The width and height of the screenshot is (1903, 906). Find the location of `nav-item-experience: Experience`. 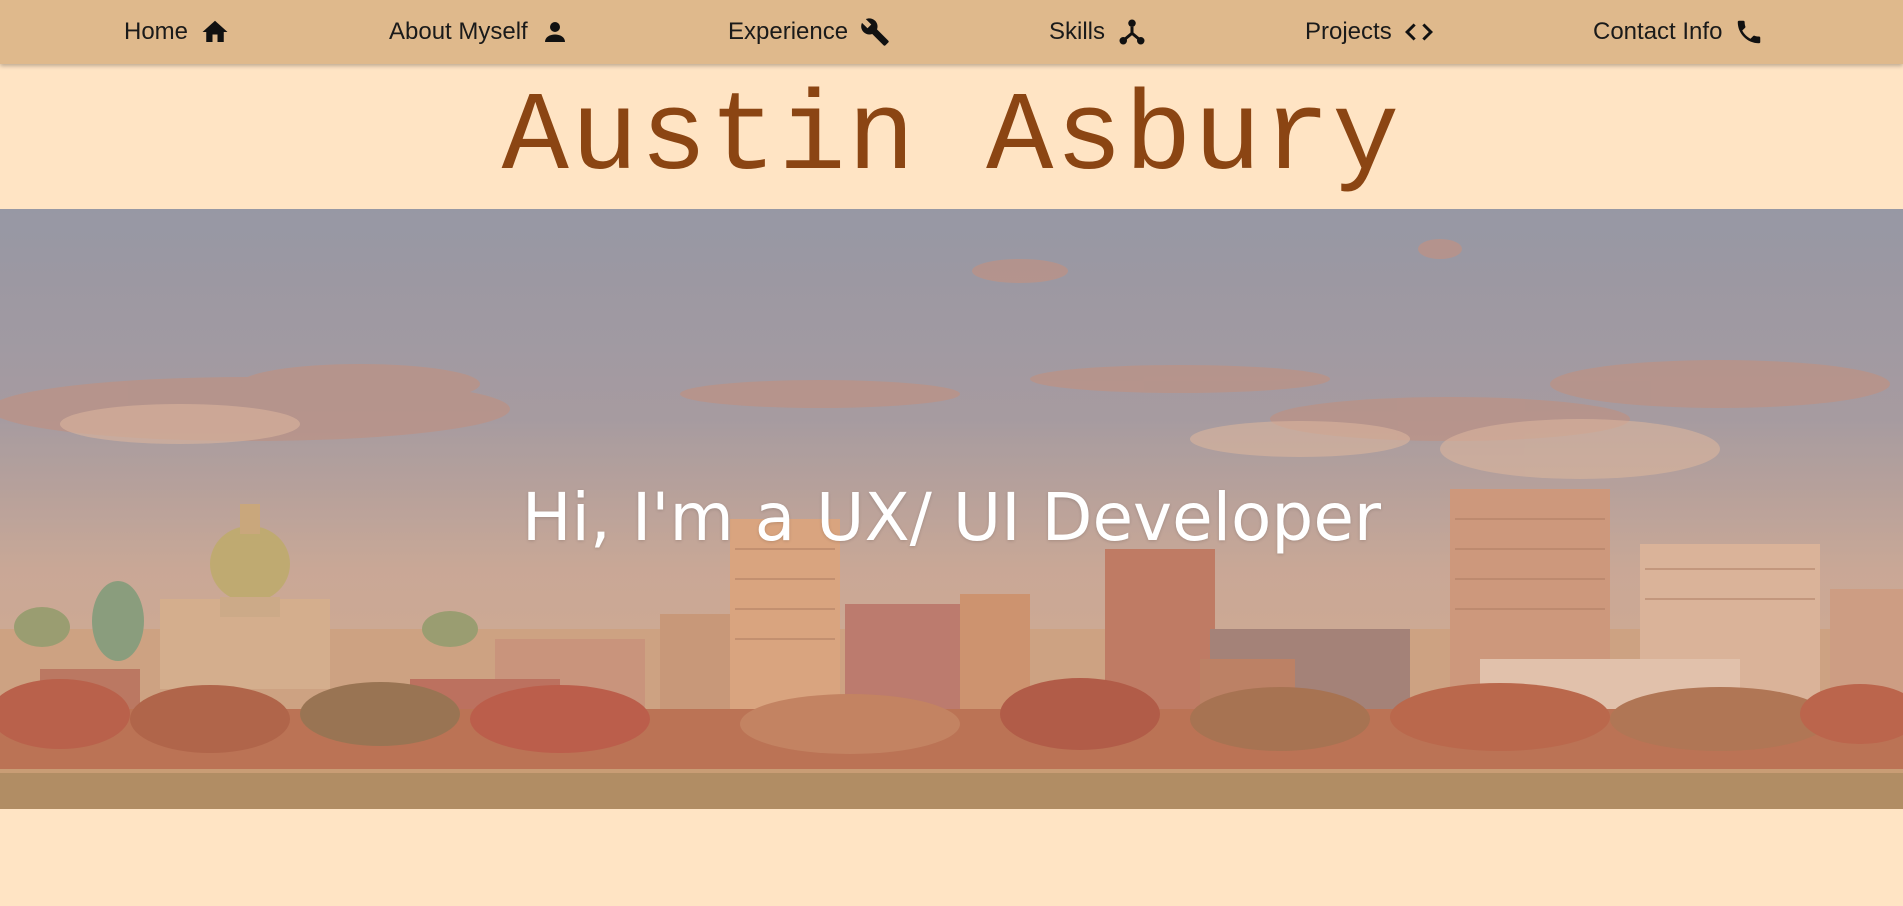

nav-item-experience: Experience is located at coordinates (809, 32).